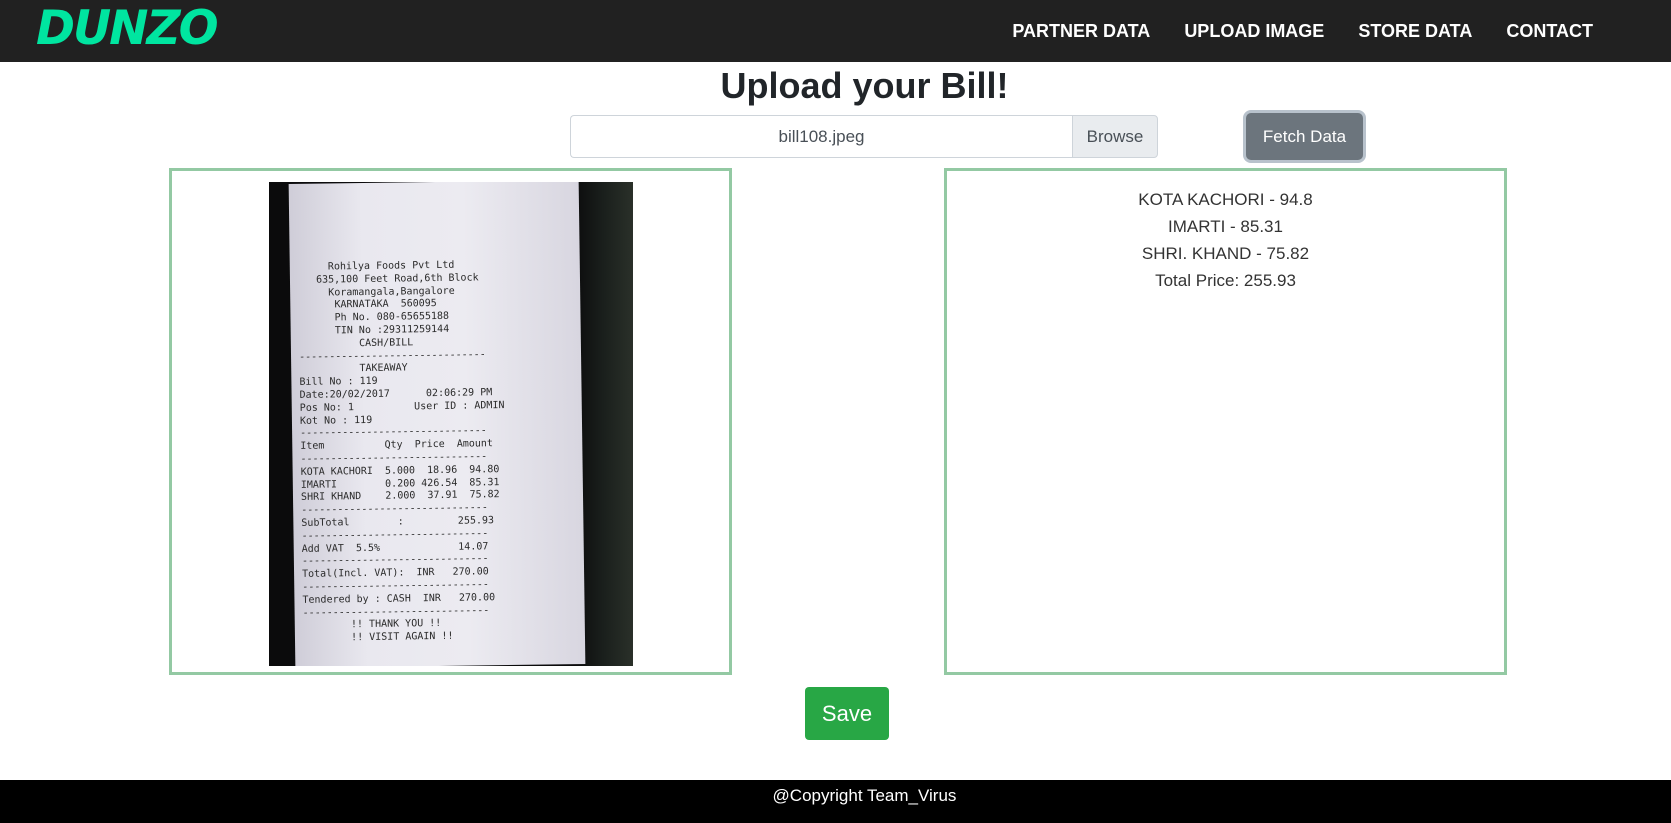  What do you see at coordinates (1115, 136) in the screenshot?
I see `browse-button: Browse` at bounding box center [1115, 136].